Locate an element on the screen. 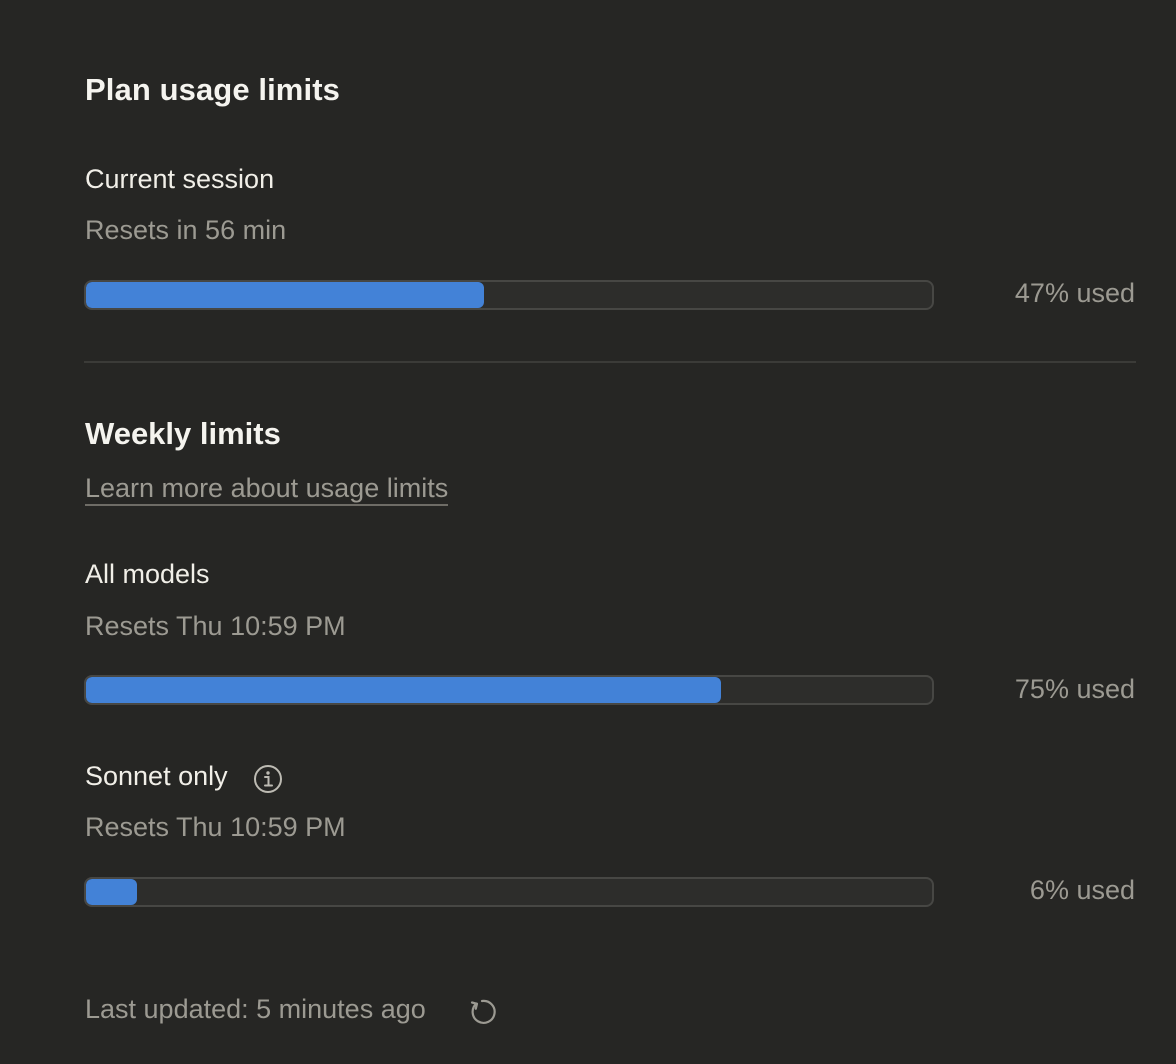 This screenshot has height=1064, width=1176. last-updated-text: Last updated: 5 minutes ago is located at coordinates (255, 1009).